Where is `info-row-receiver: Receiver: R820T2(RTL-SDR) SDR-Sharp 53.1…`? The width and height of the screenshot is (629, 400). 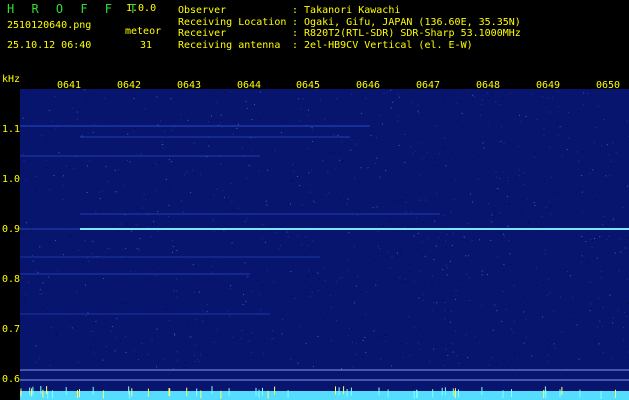
info-row-receiver: Receiver: R820T2(RTL-SDR) SDR-Sharp 53.1… is located at coordinates (349, 33).